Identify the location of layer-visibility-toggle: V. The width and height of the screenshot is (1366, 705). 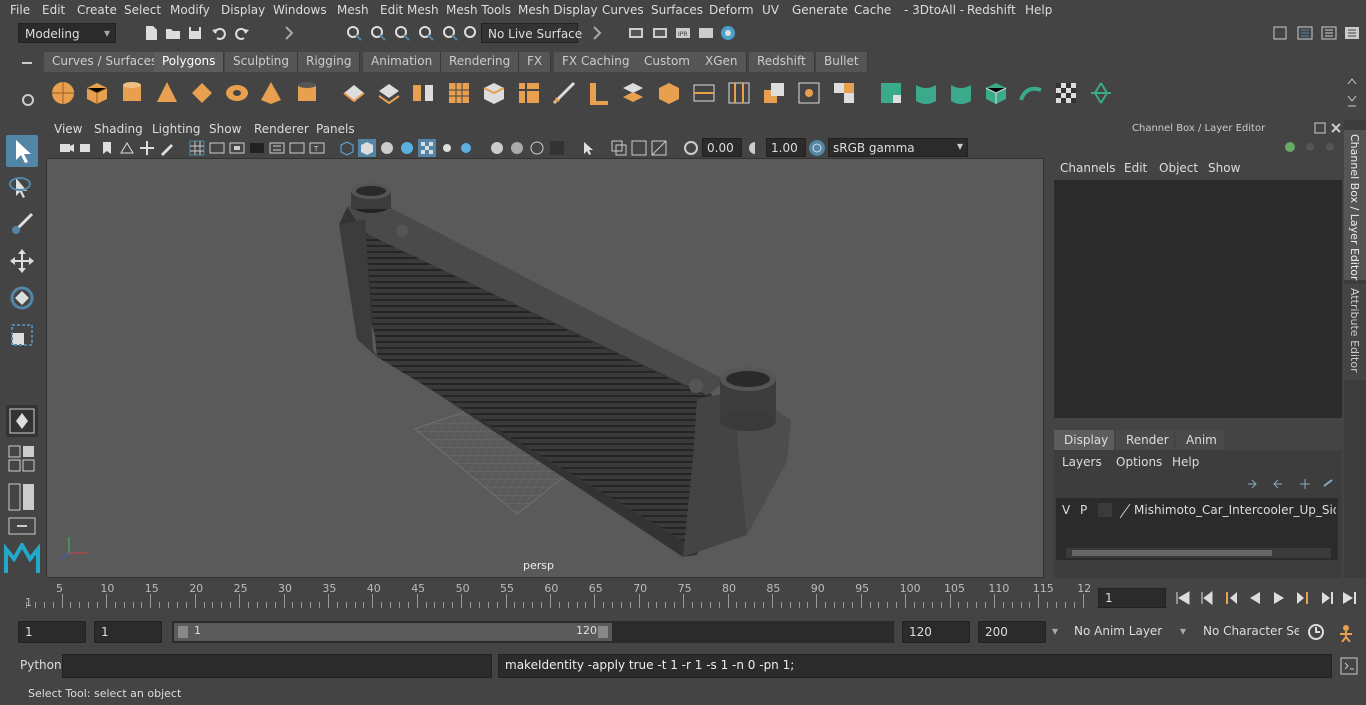
(1066, 510).